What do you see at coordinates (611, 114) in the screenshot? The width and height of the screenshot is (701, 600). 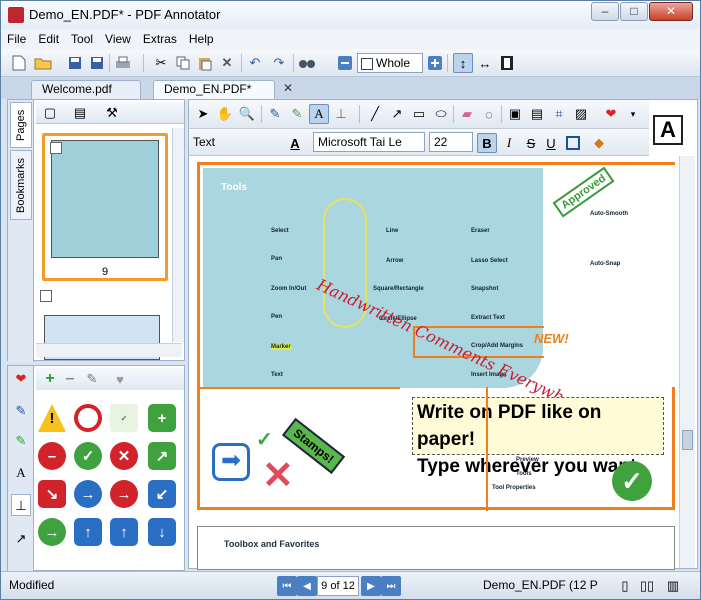 I see `favorites-heart-icon: ❤` at bounding box center [611, 114].